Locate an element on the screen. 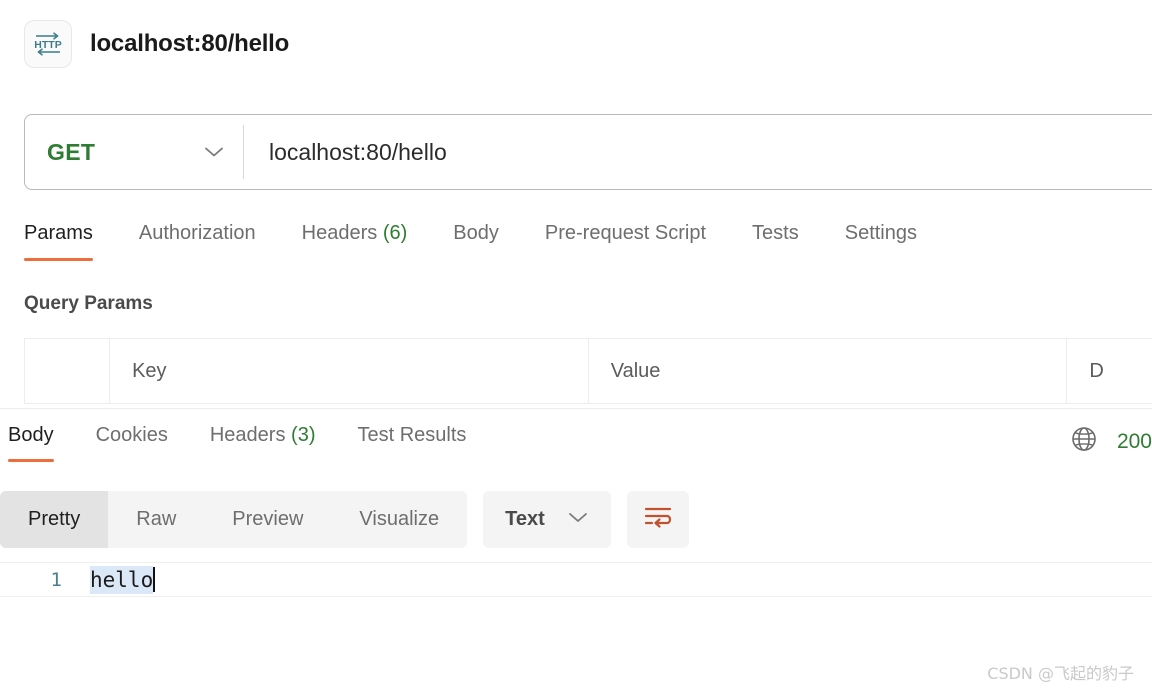 The height and width of the screenshot is (700, 1152). method-label: GET is located at coordinates (71, 151).